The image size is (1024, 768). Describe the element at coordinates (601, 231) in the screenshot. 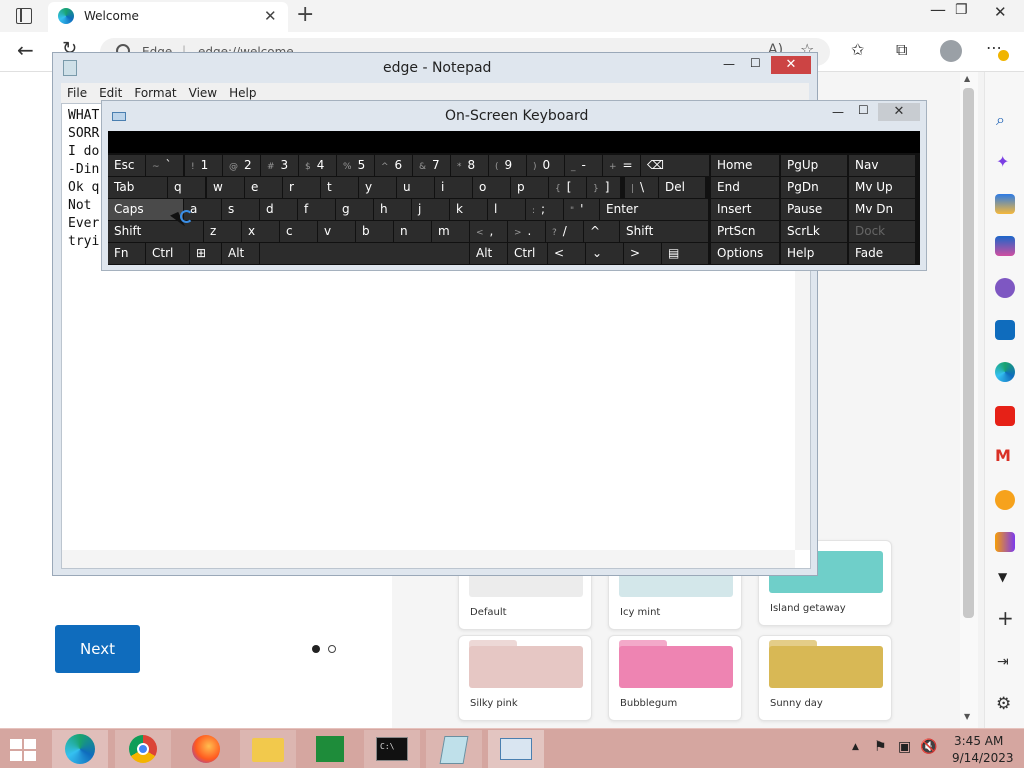

I see `key-sym-key: ^` at that location.